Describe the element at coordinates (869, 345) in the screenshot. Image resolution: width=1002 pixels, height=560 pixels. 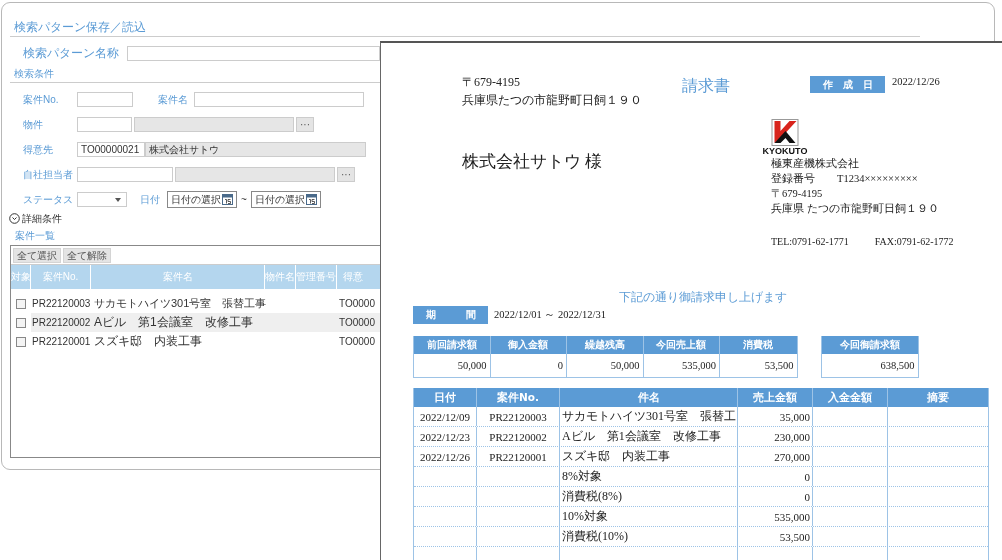
I see `column-header: 今回御請求額` at that location.